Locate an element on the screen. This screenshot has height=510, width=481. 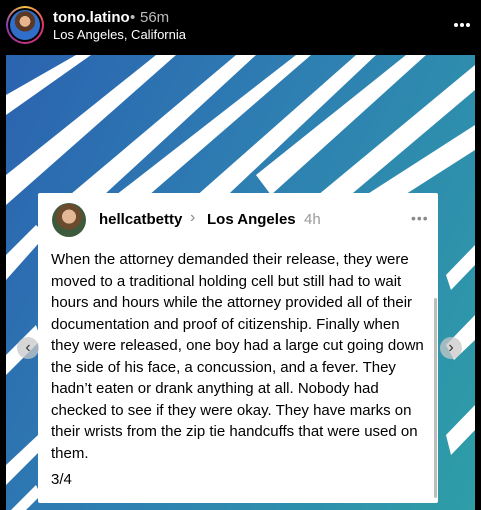
avatar is located at coordinates (25, 25).